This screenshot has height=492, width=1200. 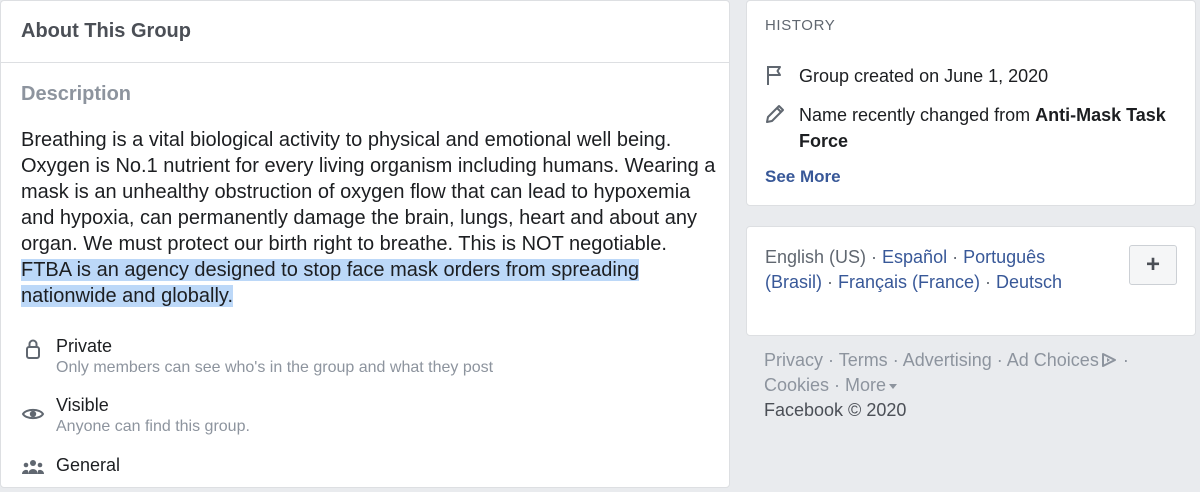 What do you see at coordinates (800, 25) in the screenshot?
I see `history-heading: HISTORY` at bounding box center [800, 25].